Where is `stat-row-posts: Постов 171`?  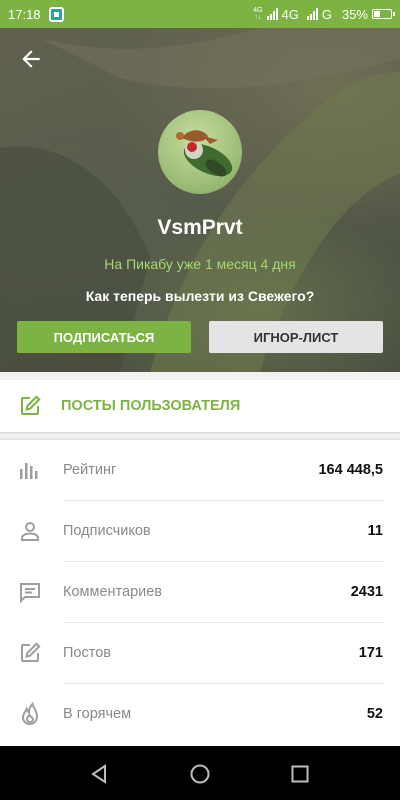 stat-row-posts: Постов 171 is located at coordinates (200, 653).